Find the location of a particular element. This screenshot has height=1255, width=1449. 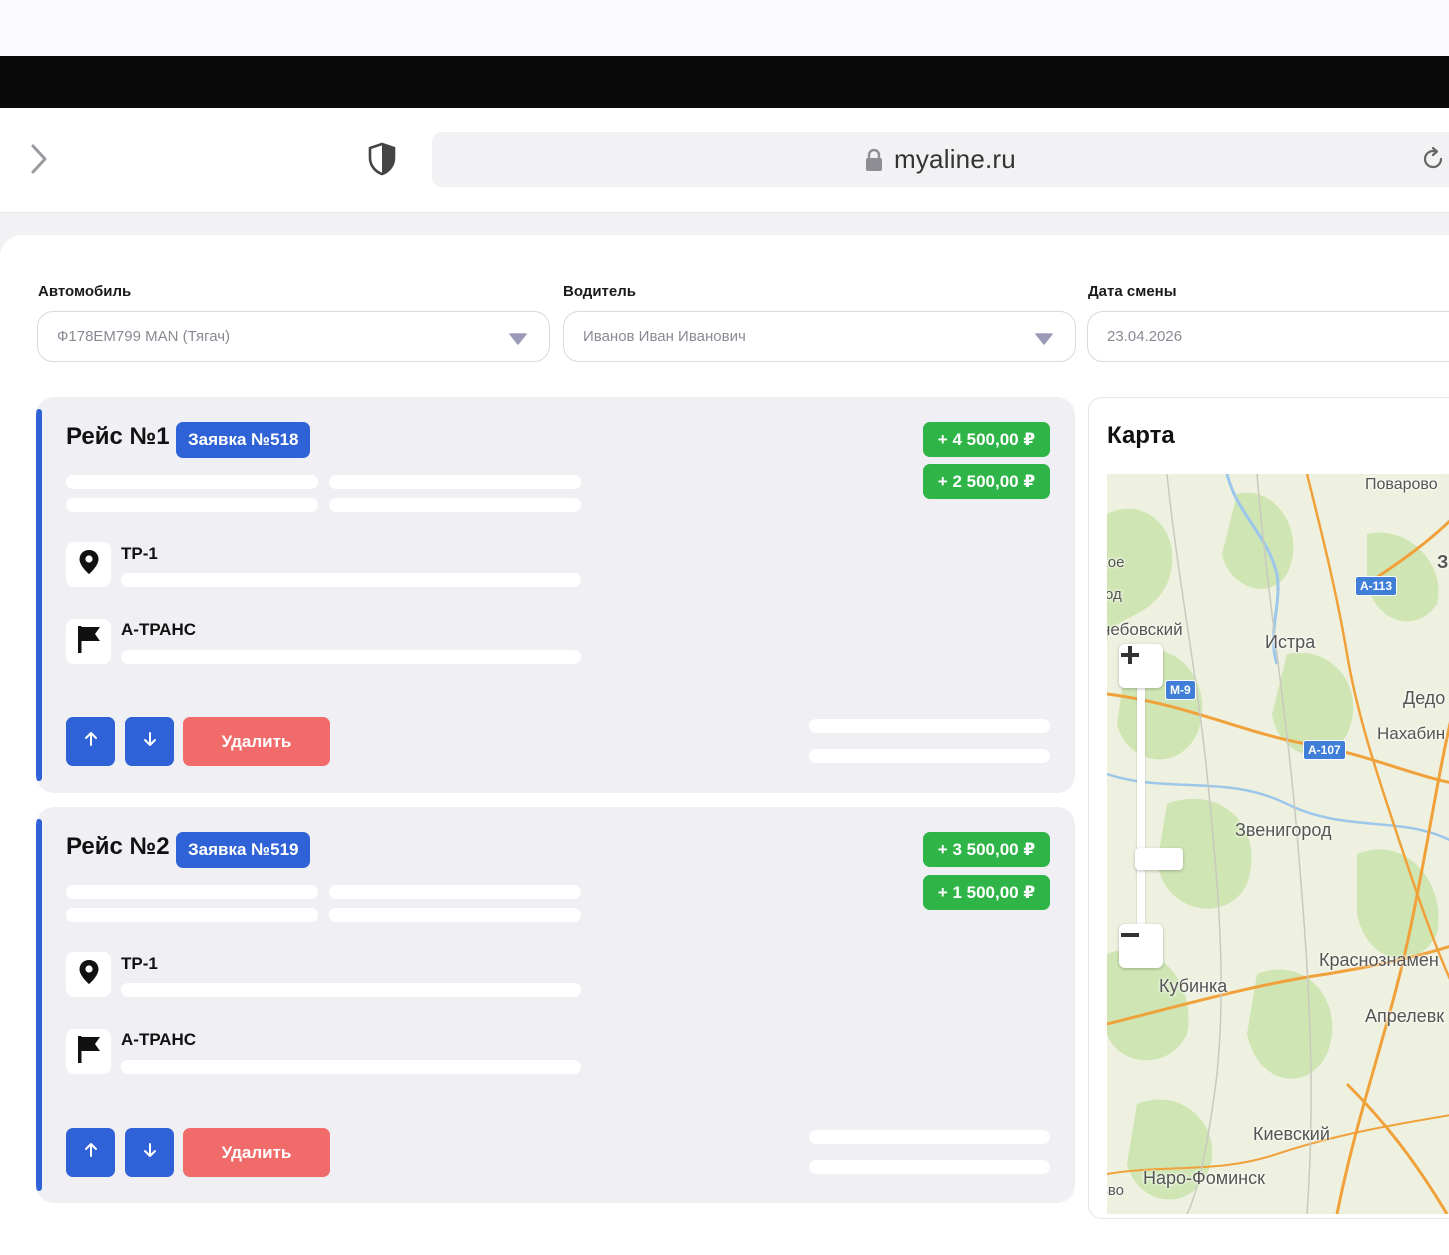

driver-label: Водитель is located at coordinates (599, 291).